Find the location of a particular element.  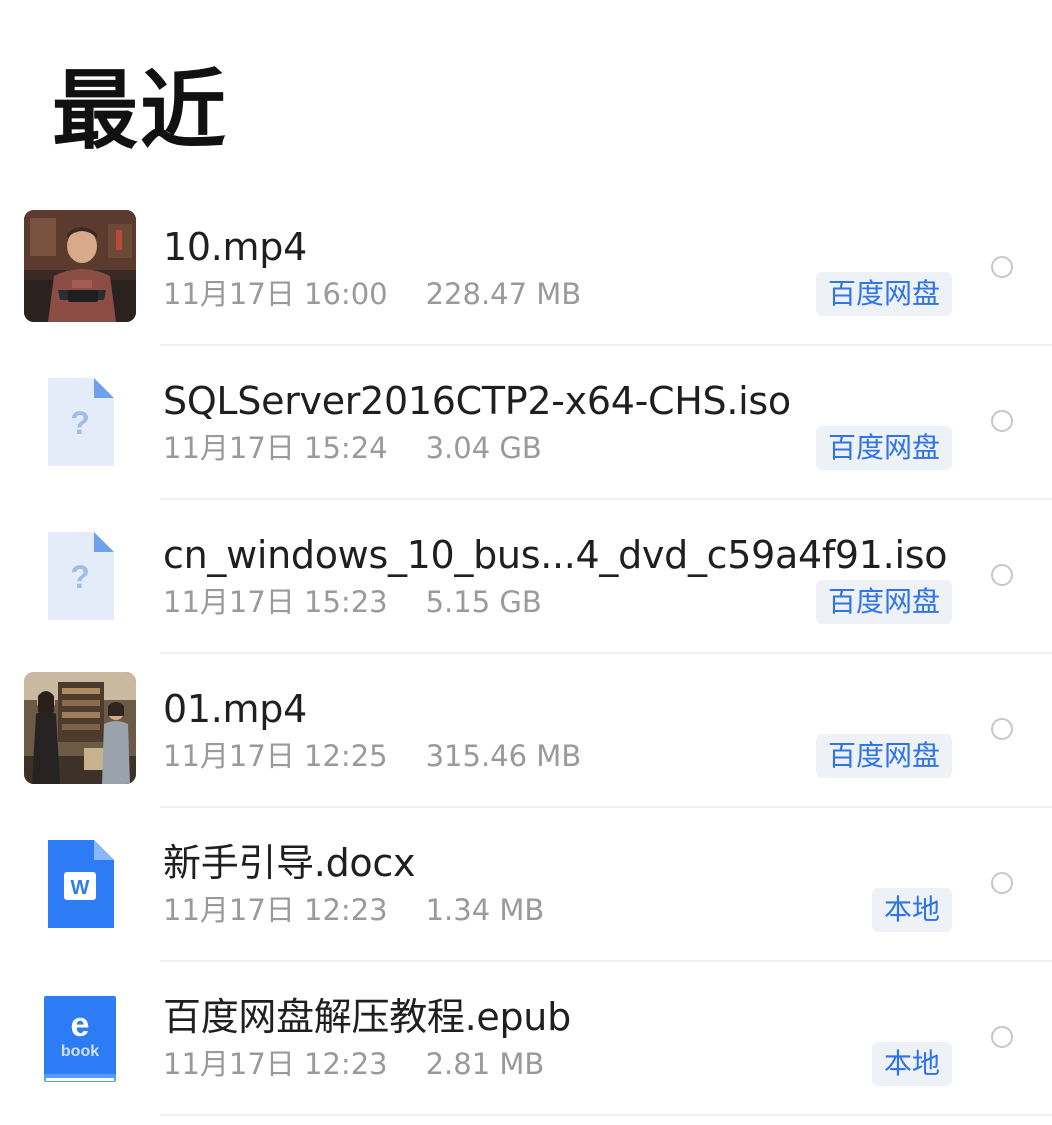

file-date: 11月17日 16:00 is located at coordinates (275, 294).